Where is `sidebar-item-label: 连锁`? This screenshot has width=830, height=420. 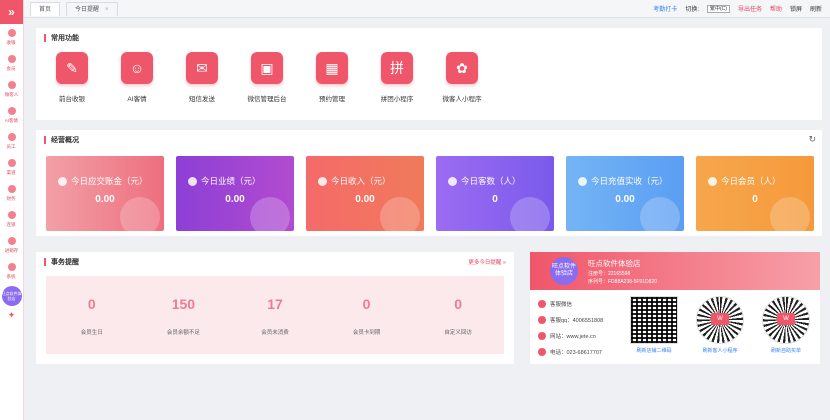
sidebar-item-label: 连锁 is located at coordinates (11, 224).